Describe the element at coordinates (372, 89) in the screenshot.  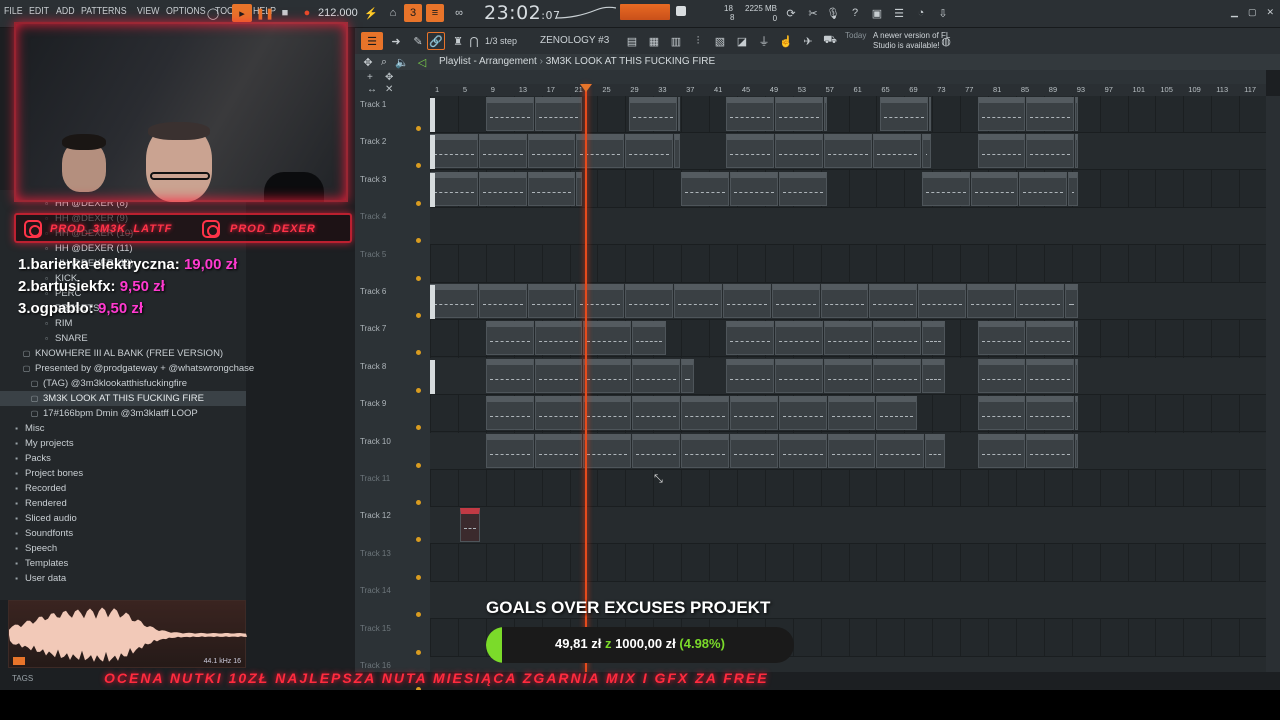
I see `expand-icon: ↔` at that location.